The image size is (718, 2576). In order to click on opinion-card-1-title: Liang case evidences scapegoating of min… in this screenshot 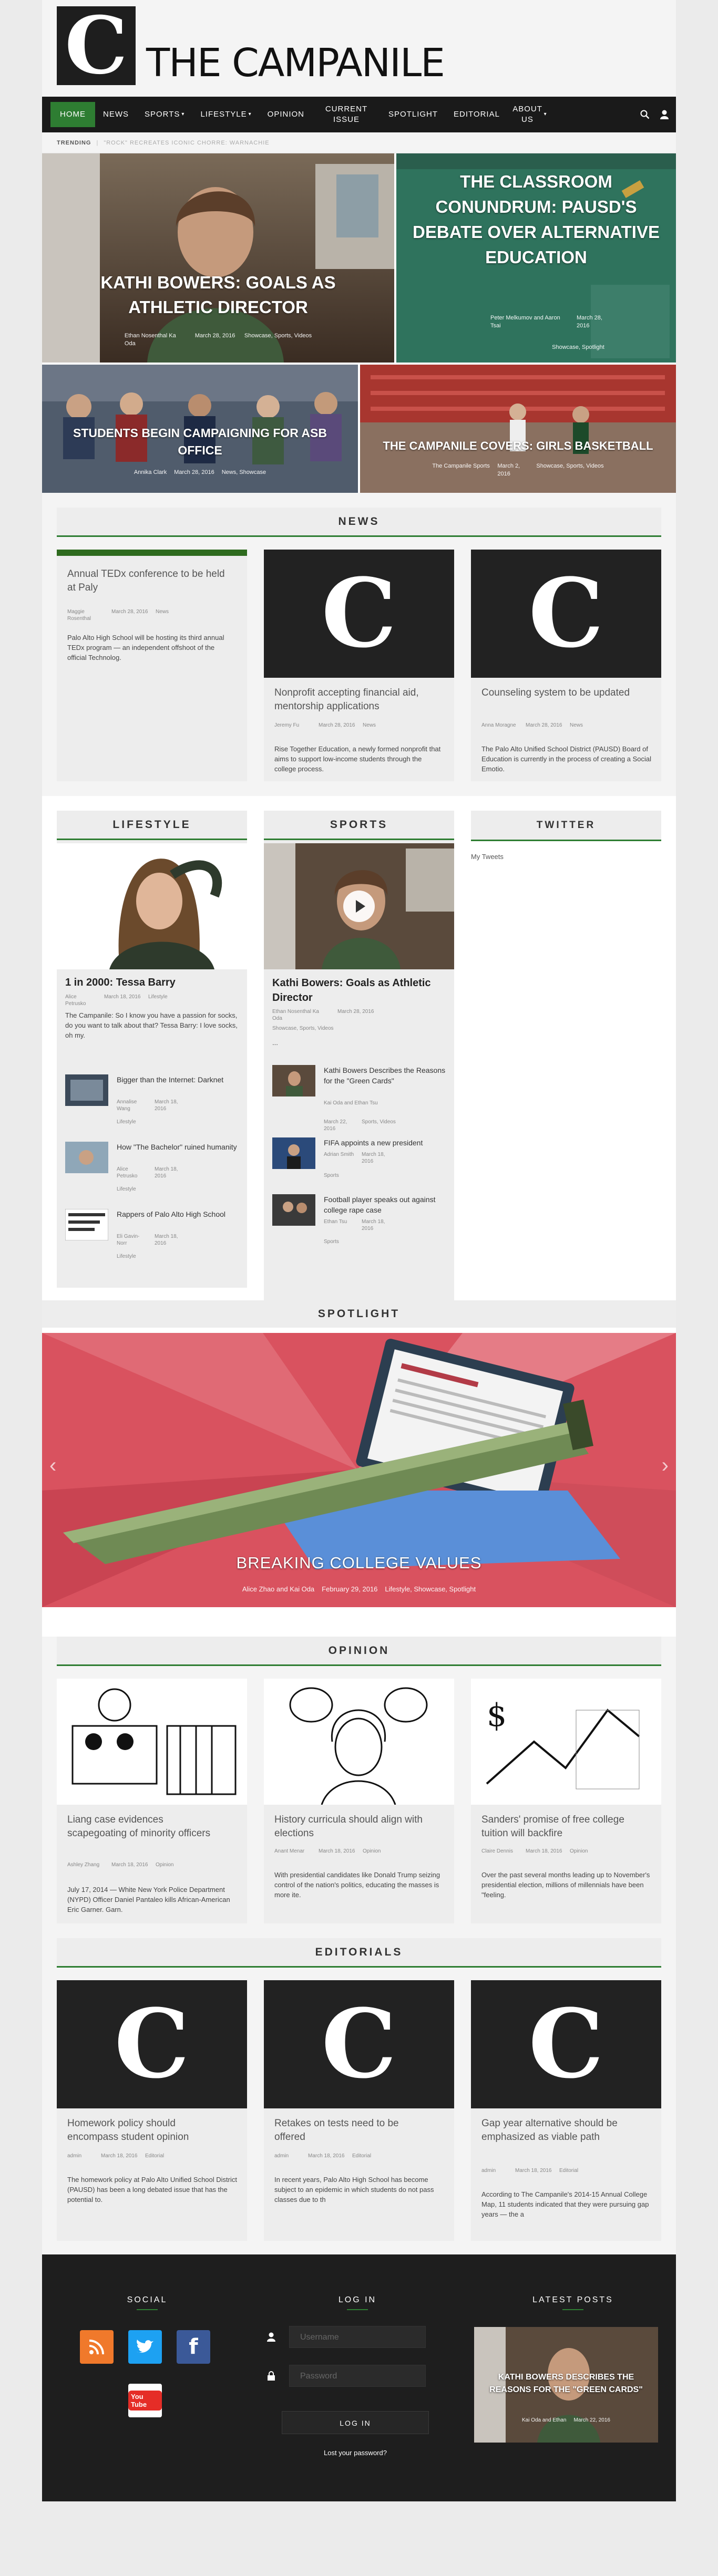, I will do `click(146, 1826)`.